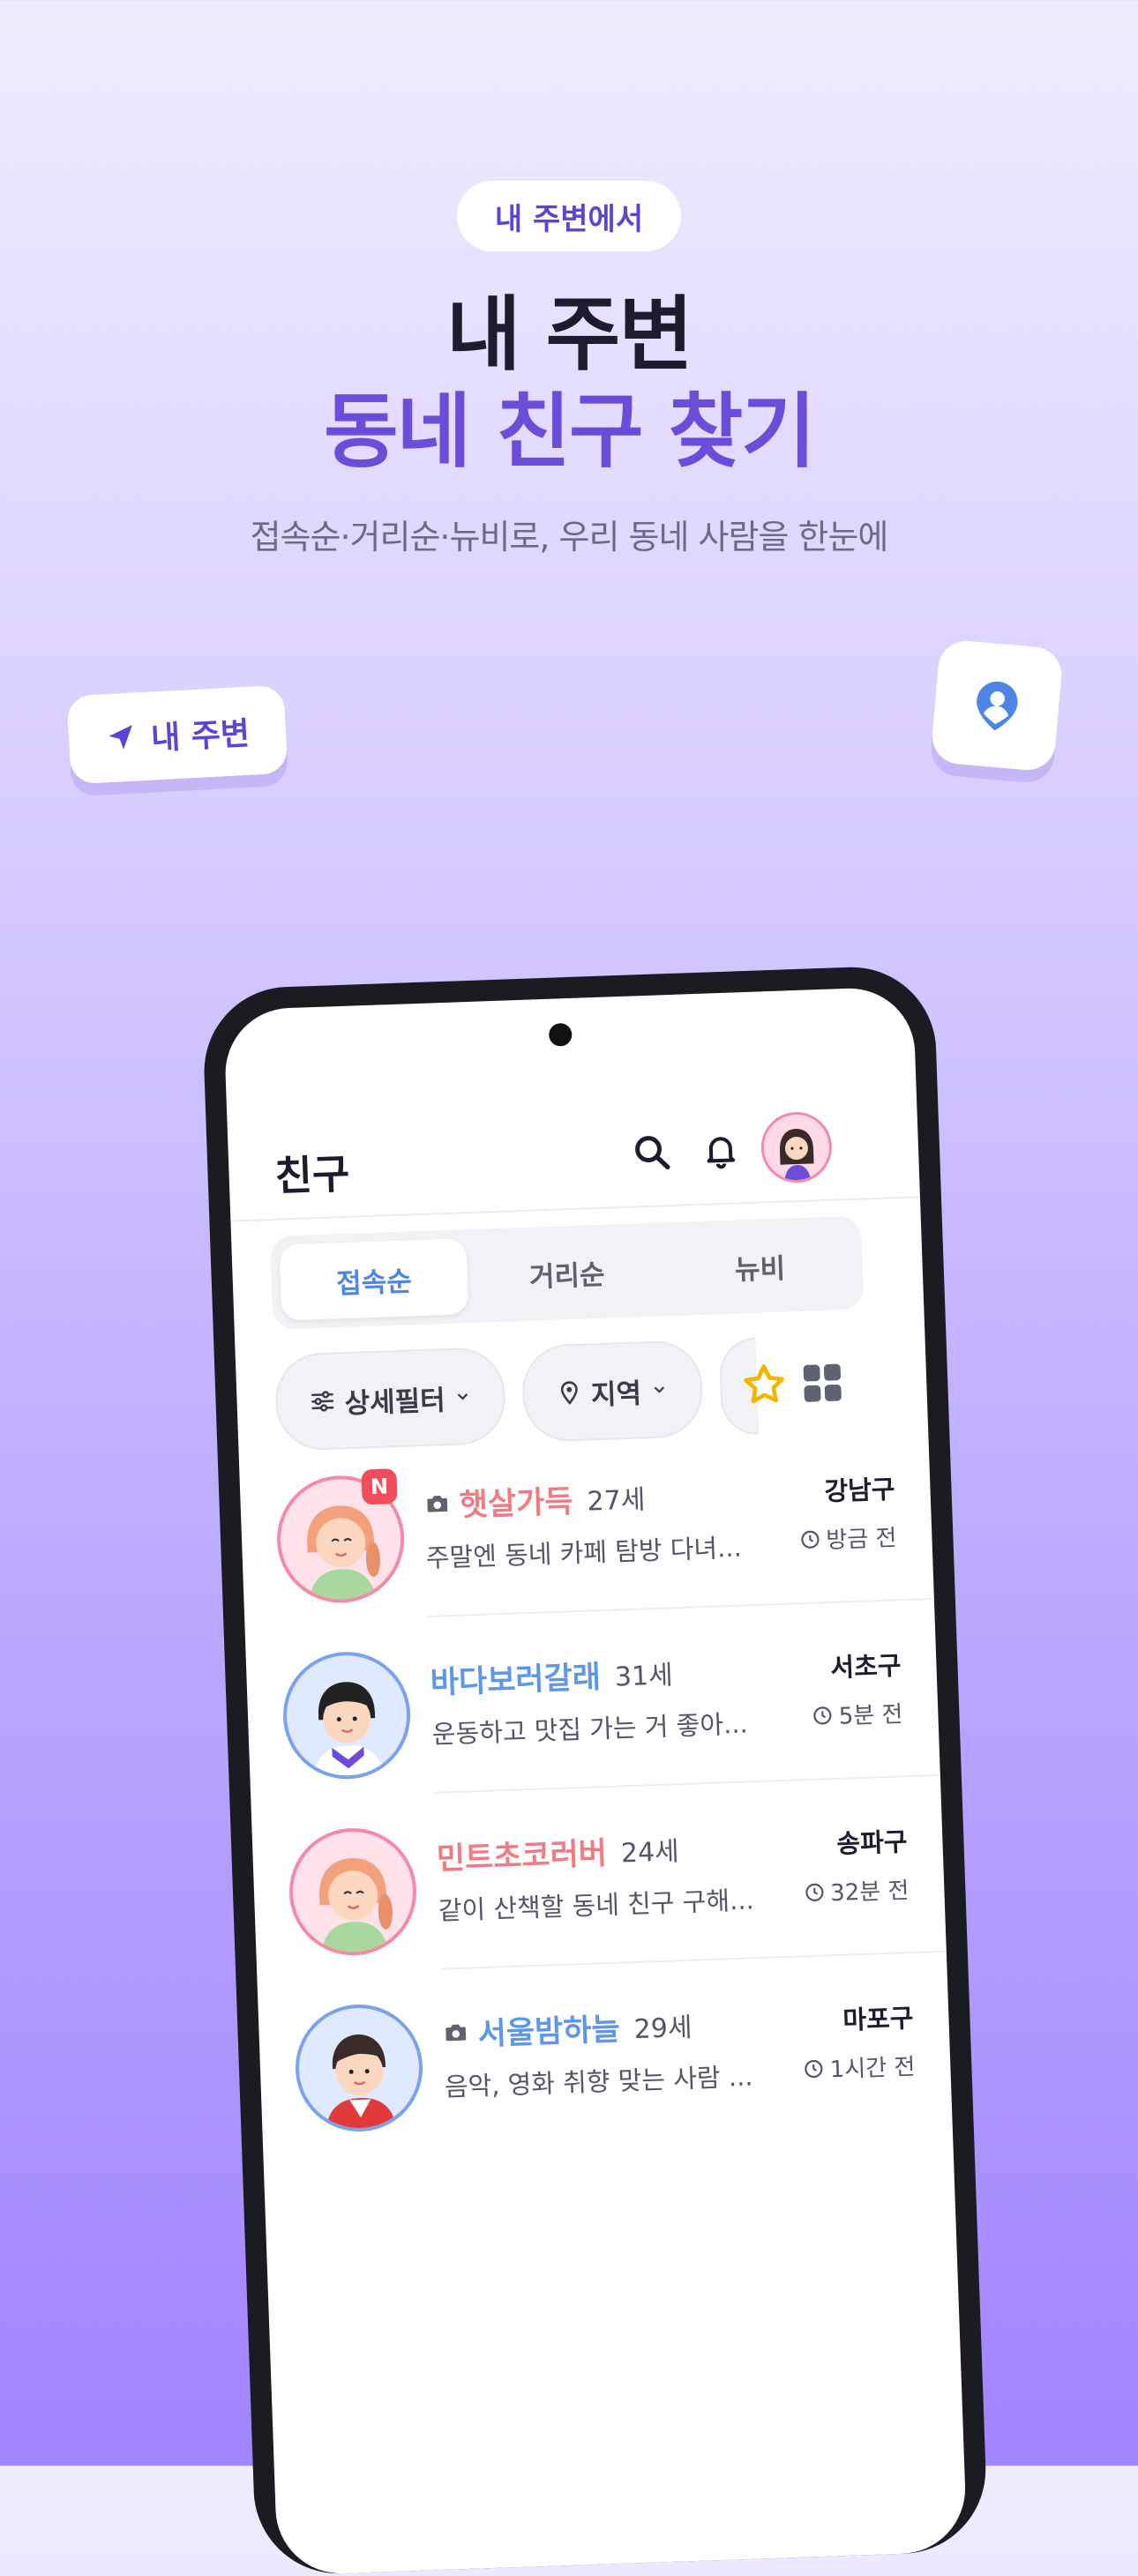 This screenshot has height=2576, width=1138. I want to click on tab-distance-order: 거리순, so click(567, 1273).